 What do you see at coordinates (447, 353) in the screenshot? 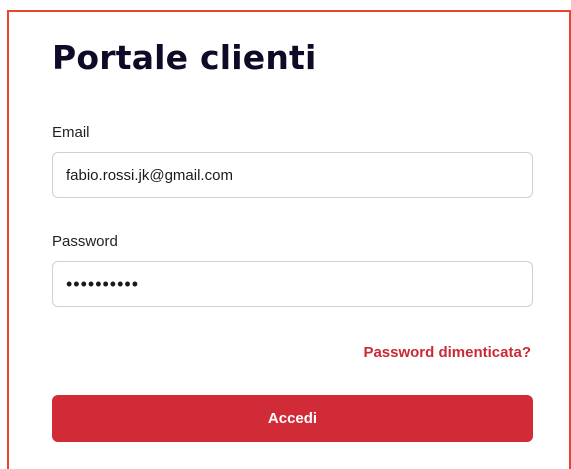
I see `forgot-password-link: Password dimenticata?` at bounding box center [447, 353].